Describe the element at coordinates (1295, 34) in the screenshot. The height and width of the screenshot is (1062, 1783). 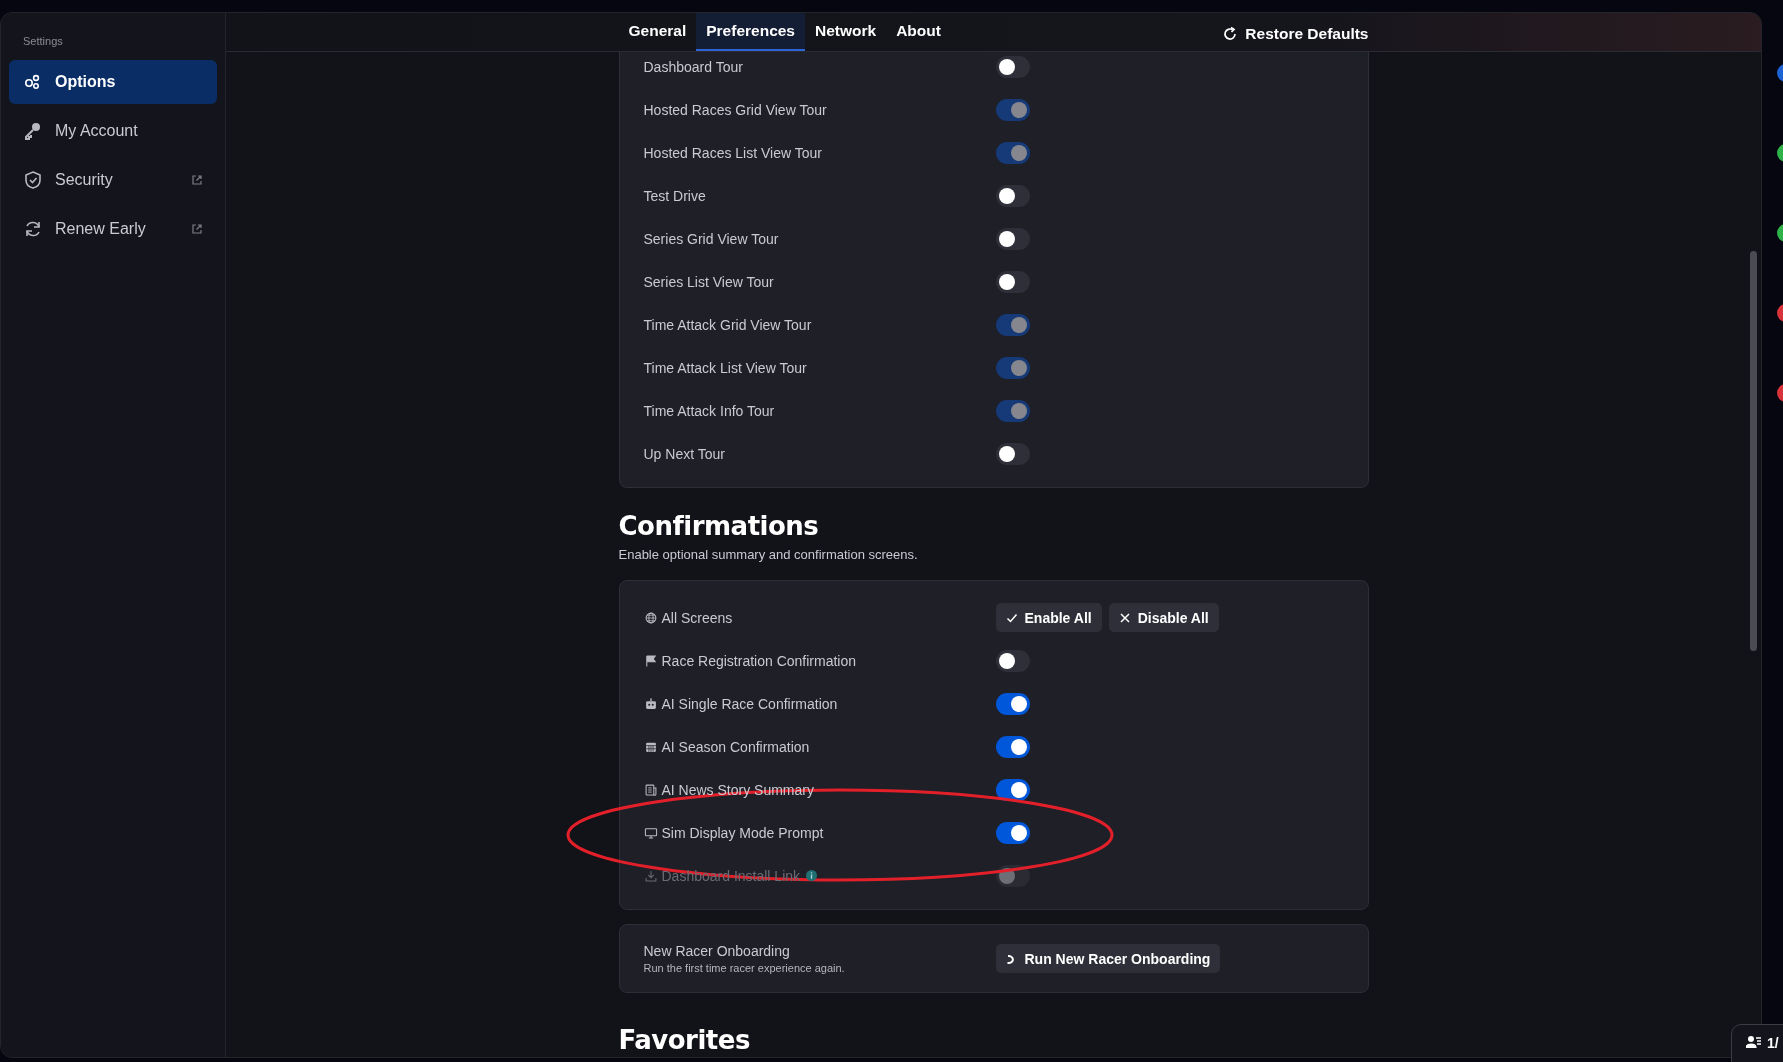
I see `restore-defaults-button: Restore Defaults` at that location.